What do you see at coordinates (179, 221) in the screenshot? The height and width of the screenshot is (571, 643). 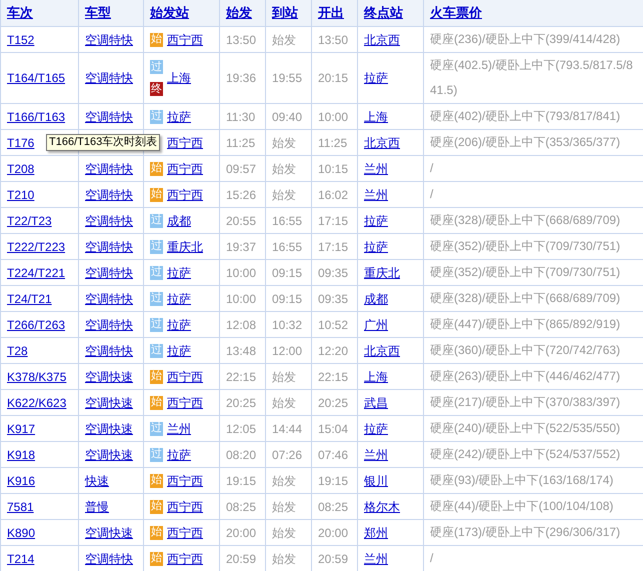 I see `origin-station-link: 成都` at bounding box center [179, 221].